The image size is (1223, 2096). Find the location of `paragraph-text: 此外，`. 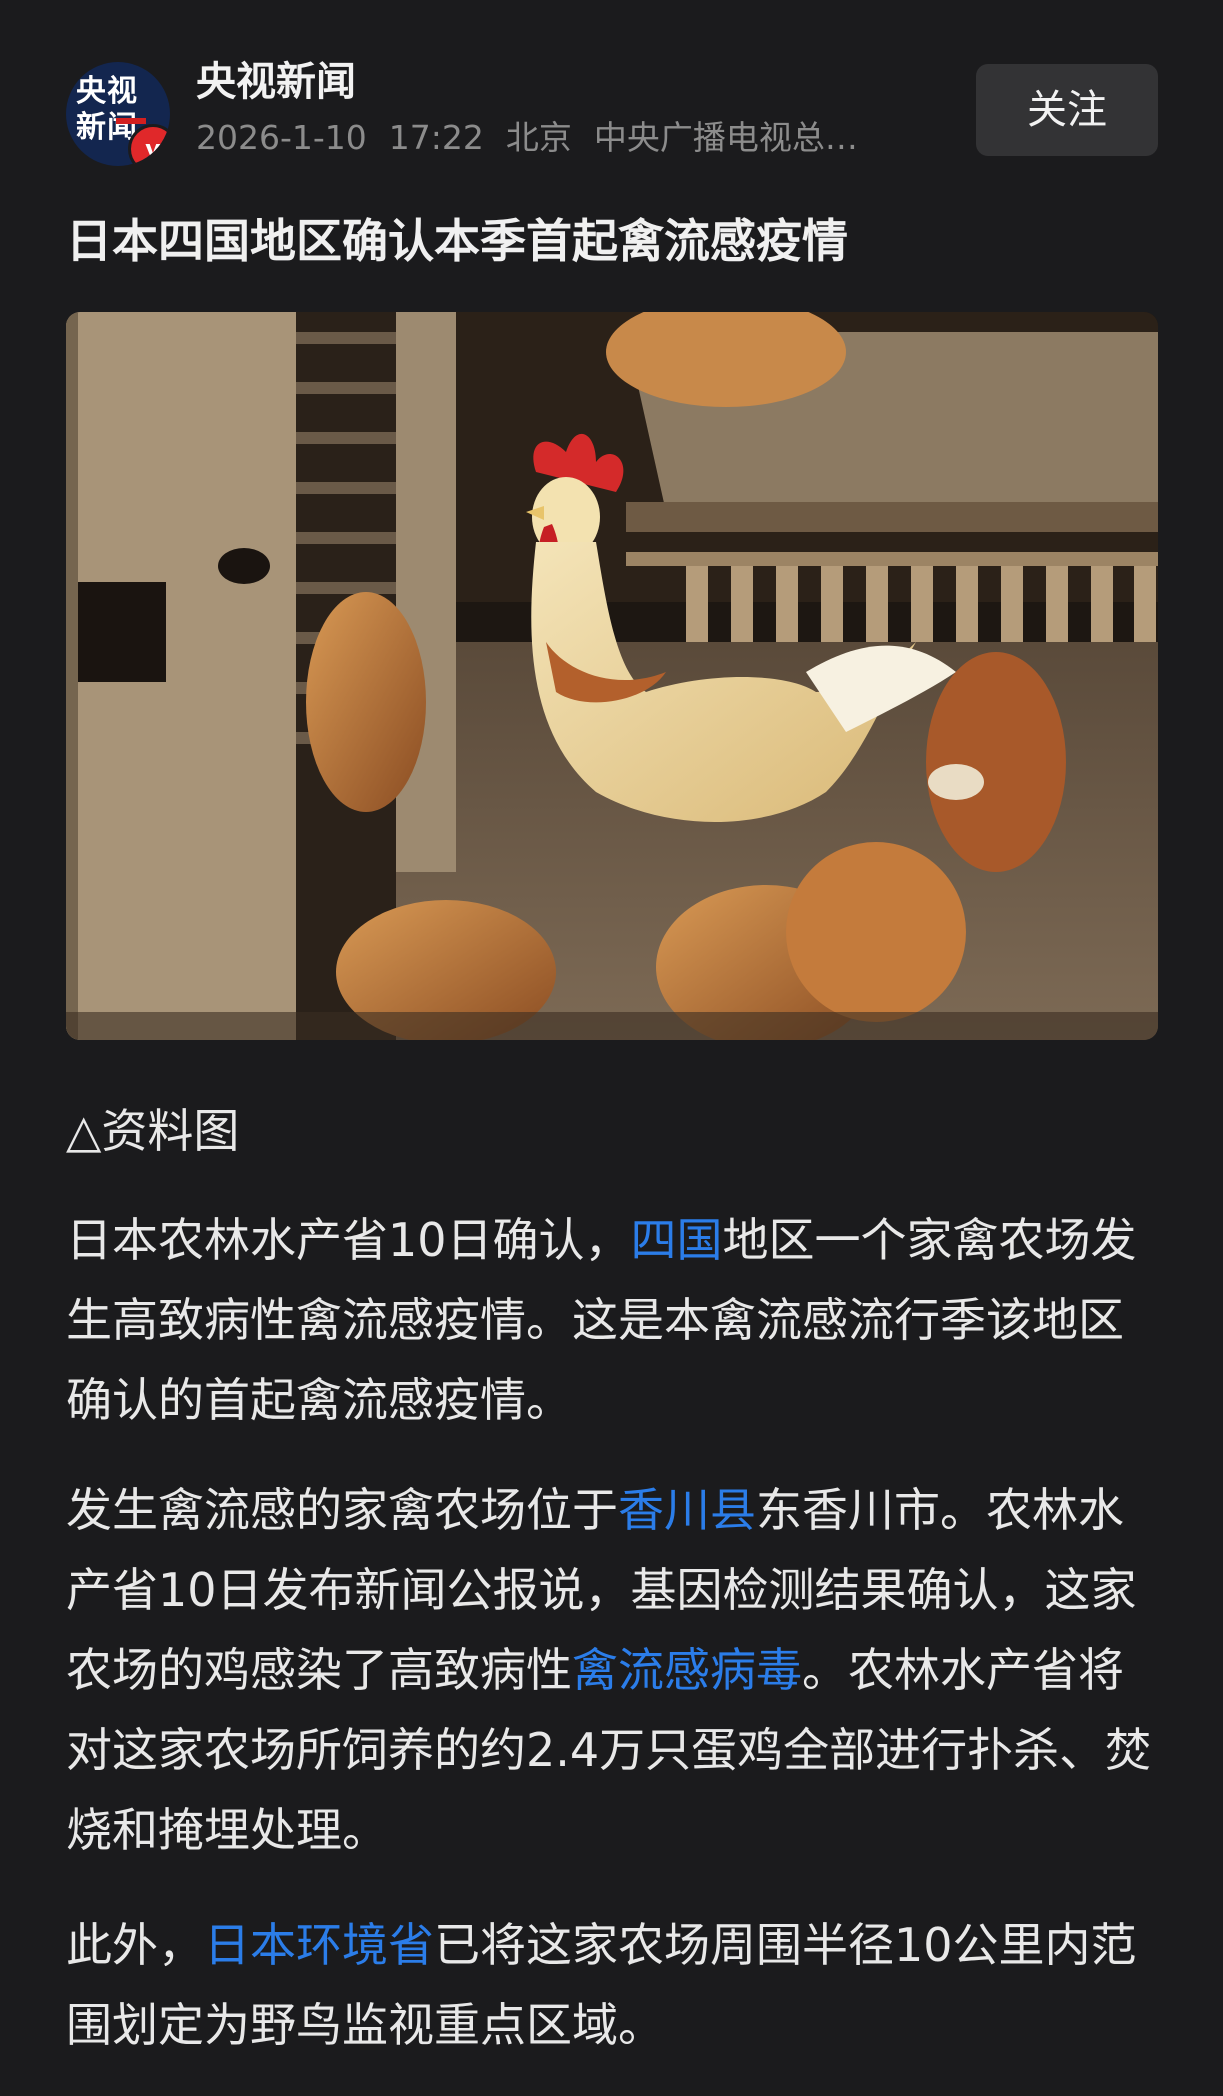

paragraph-text: 此外， is located at coordinates (135, 1945).